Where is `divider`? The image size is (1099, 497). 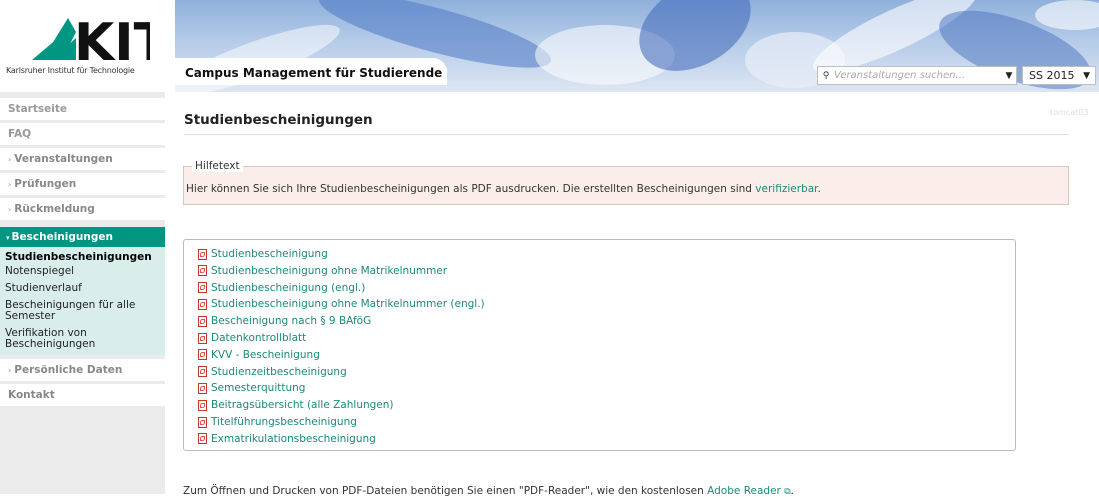 divider is located at coordinates (626, 134).